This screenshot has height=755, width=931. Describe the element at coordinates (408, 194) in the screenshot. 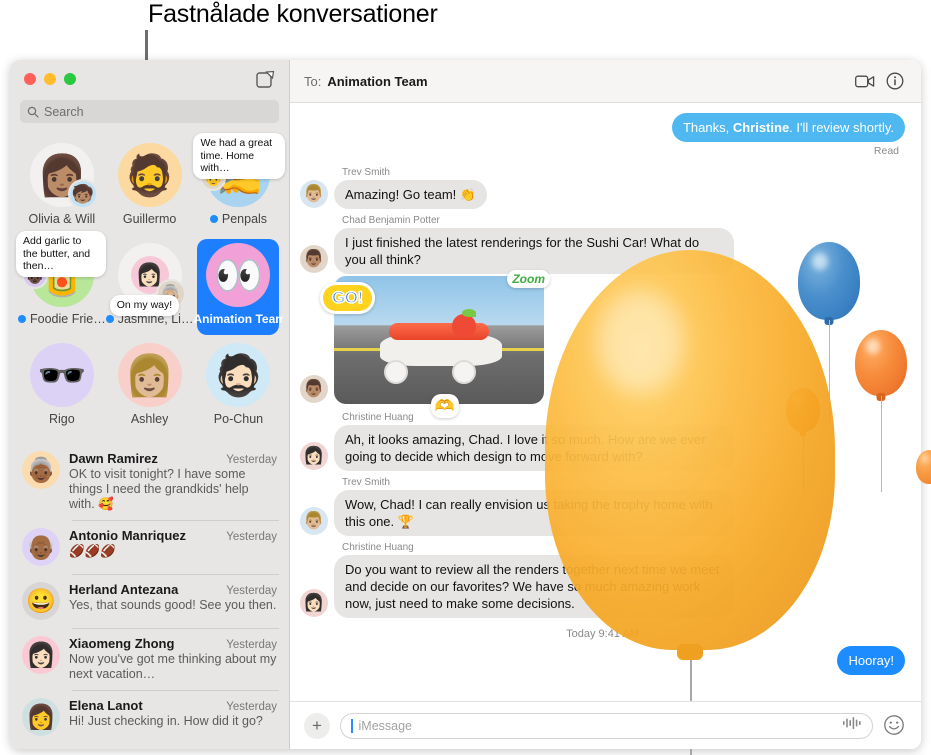

I see `message-bubble-incoming: Amazing! Go team! 👏` at that location.